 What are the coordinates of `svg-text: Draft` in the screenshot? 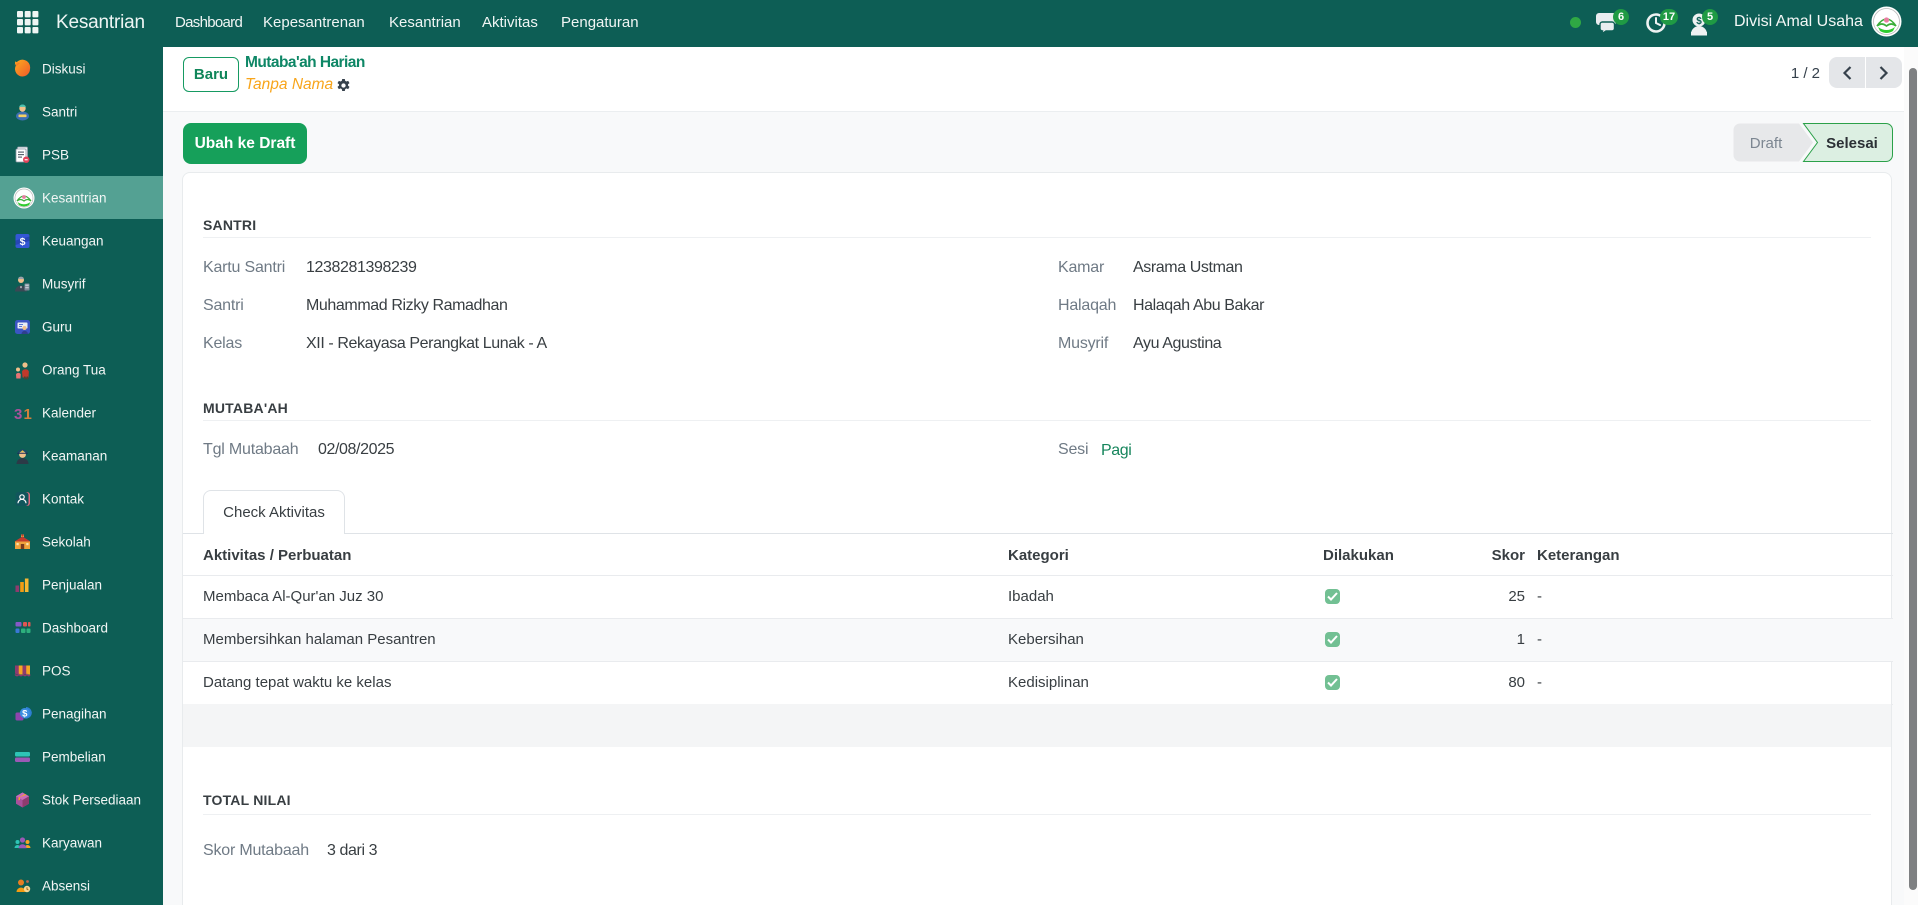 It's located at (1766, 143).